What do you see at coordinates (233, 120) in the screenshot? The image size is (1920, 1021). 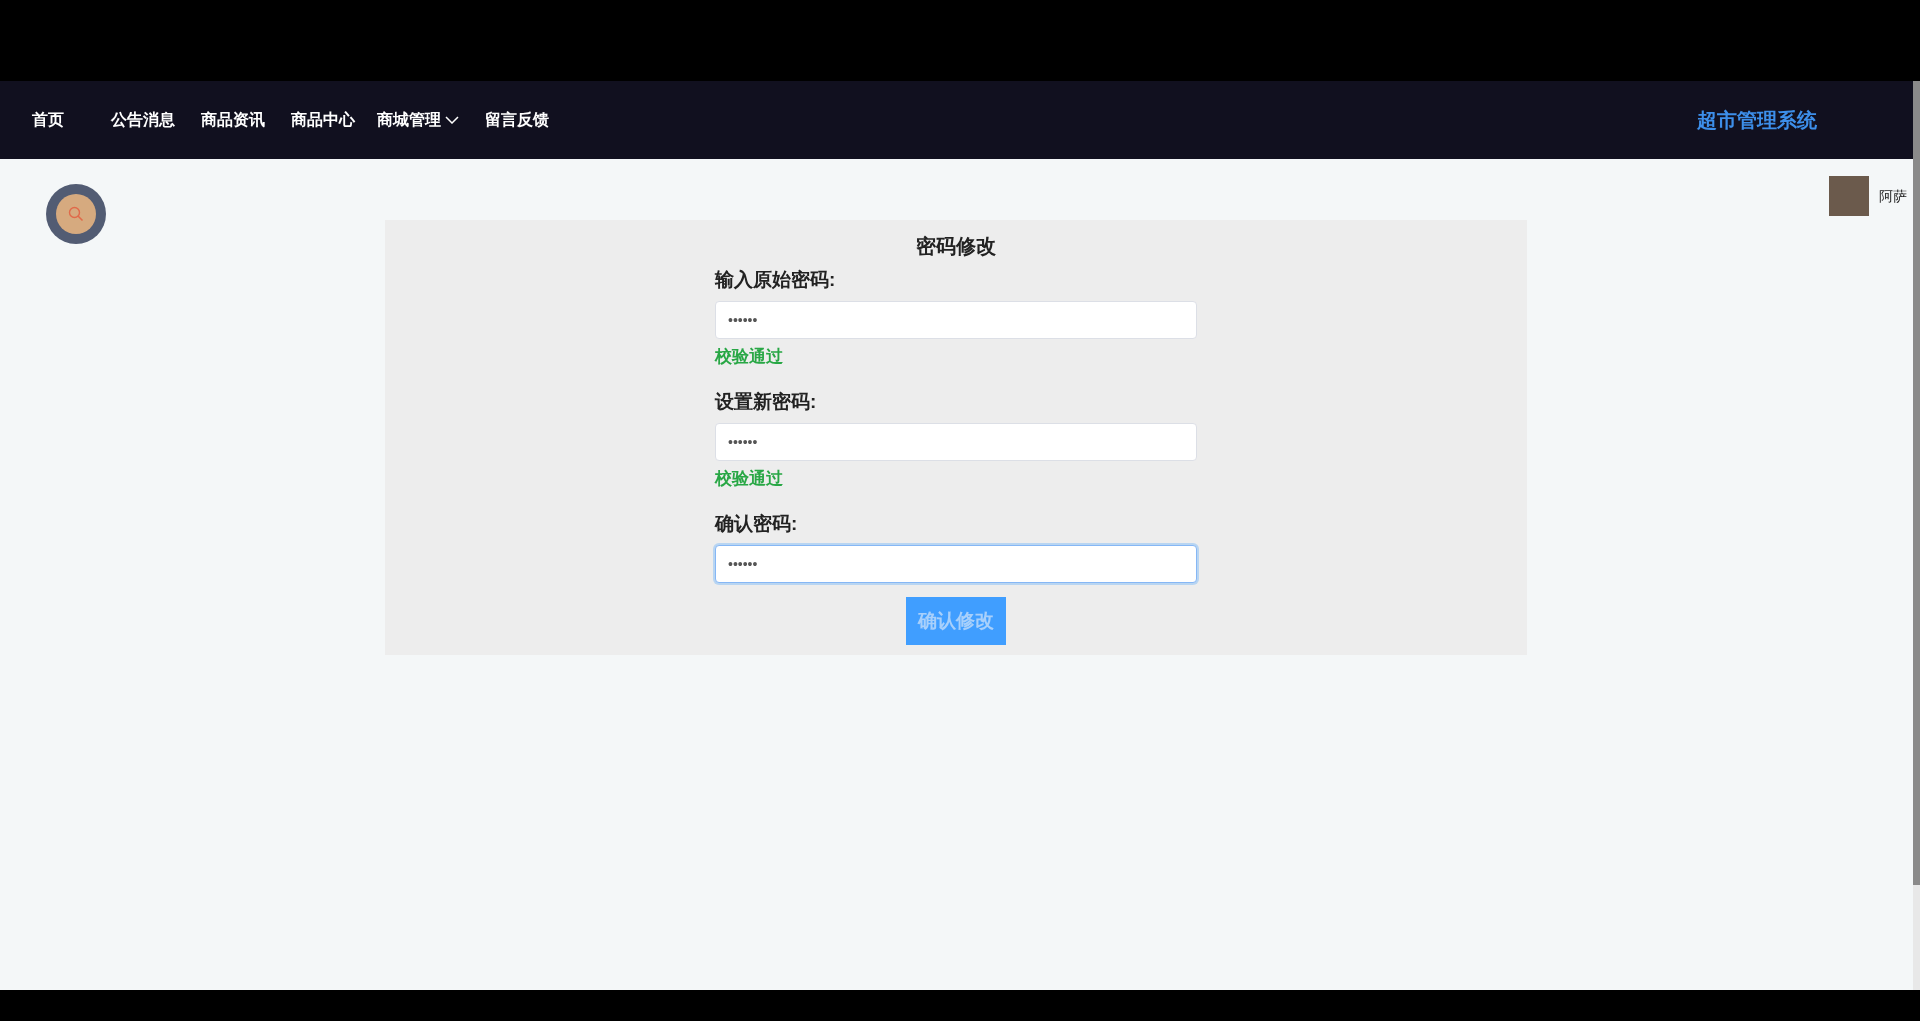 I see `nav-link: 商品资讯` at bounding box center [233, 120].